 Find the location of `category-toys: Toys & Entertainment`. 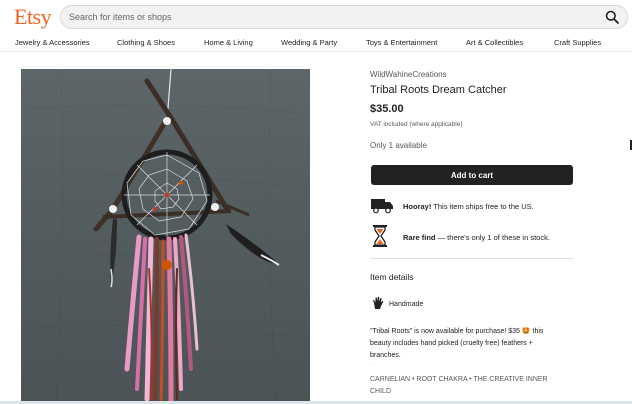

category-toys: Toys & Entertainment is located at coordinates (401, 42).